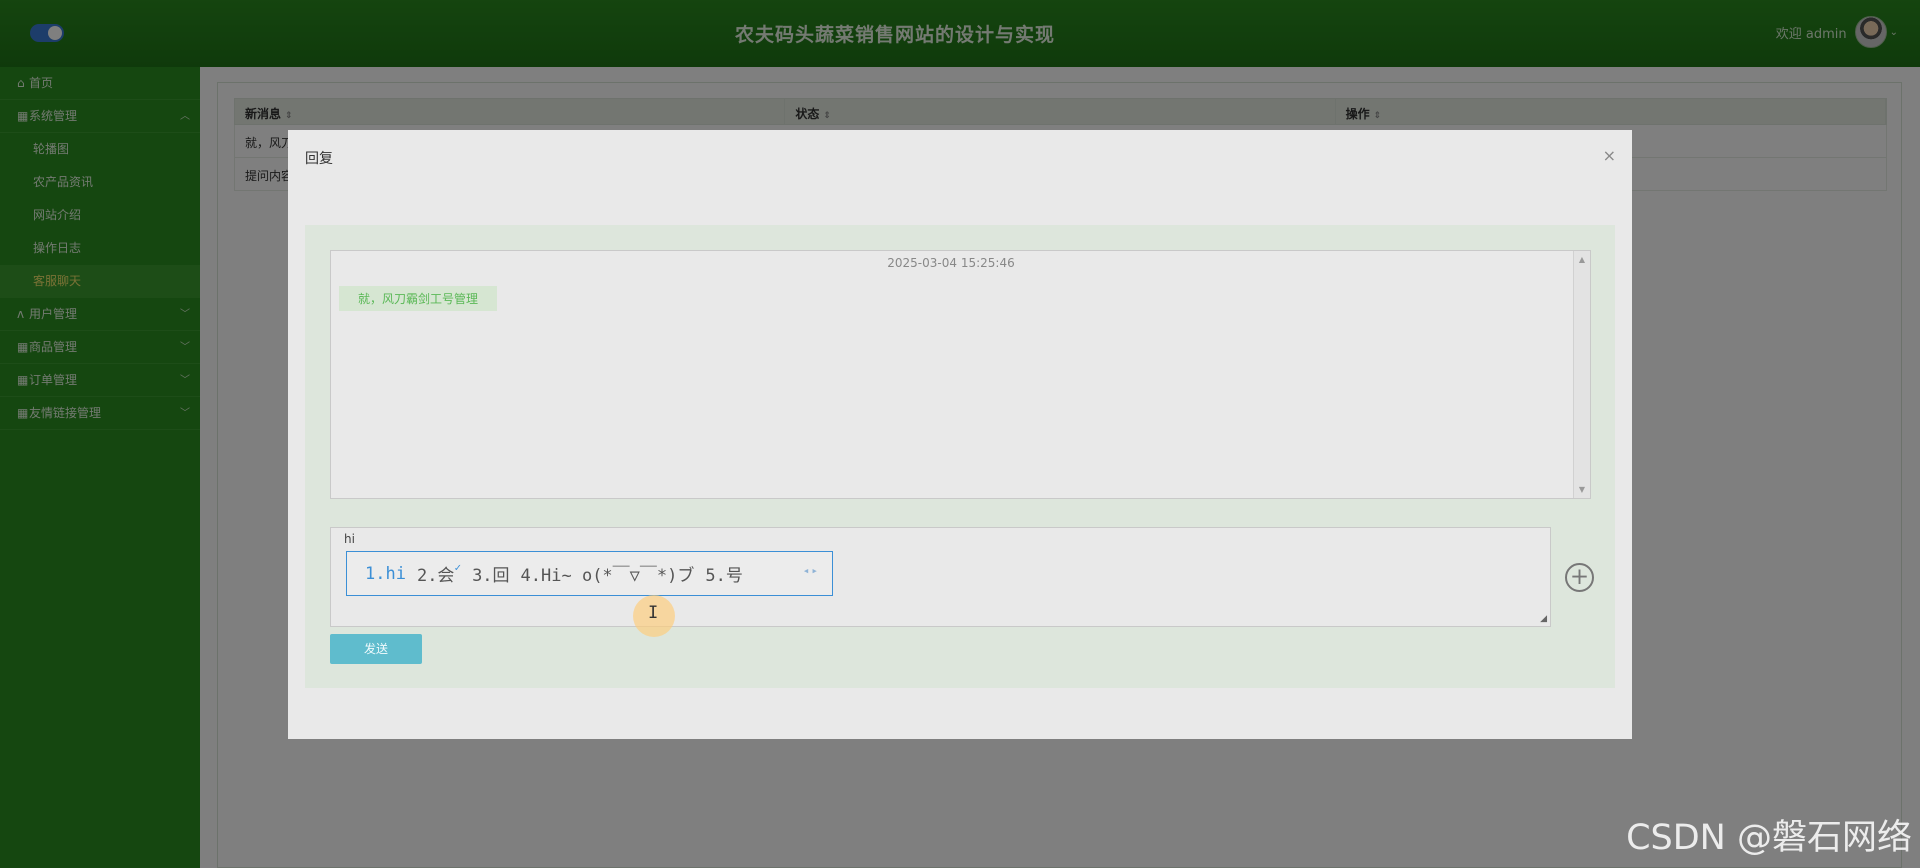 The width and height of the screenshot is (1920, 868). What do you see at coordinates (1581, 374) in the screenshot?
I see `chat-scrollbar: ▲ ▼` at bounding box center [1581, 374].